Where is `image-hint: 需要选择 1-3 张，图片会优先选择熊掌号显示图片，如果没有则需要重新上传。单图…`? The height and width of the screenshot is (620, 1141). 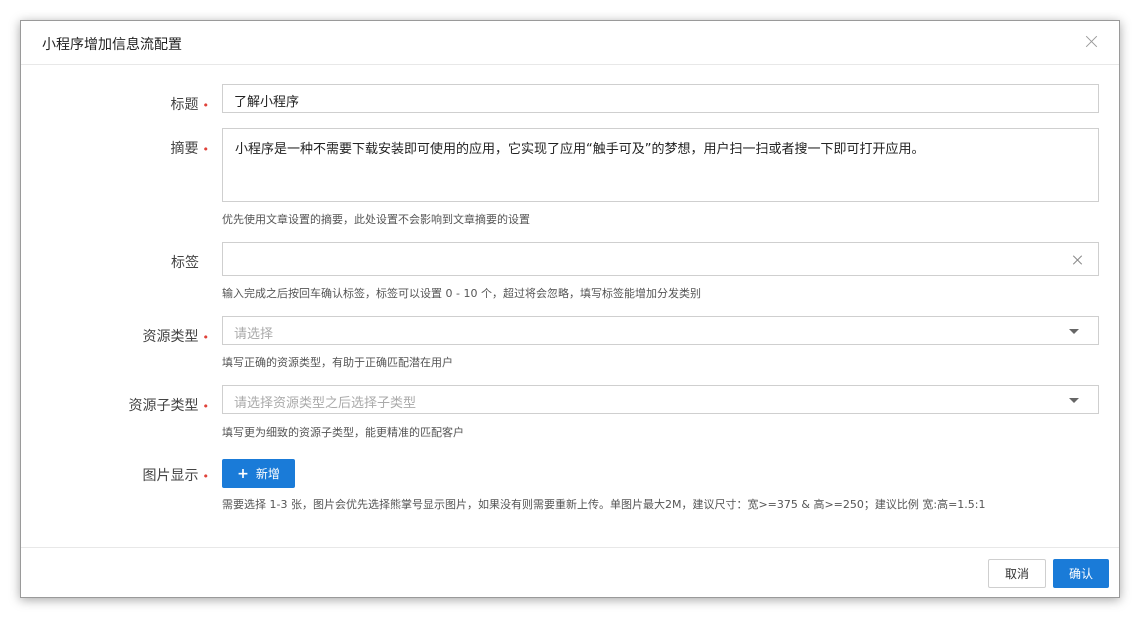 image-hint: 需要选择 1-3 张，图片会优先选择熊掌号显示图片，如果没有则需要重新上传。单图… is located at coordinates (604, 504).